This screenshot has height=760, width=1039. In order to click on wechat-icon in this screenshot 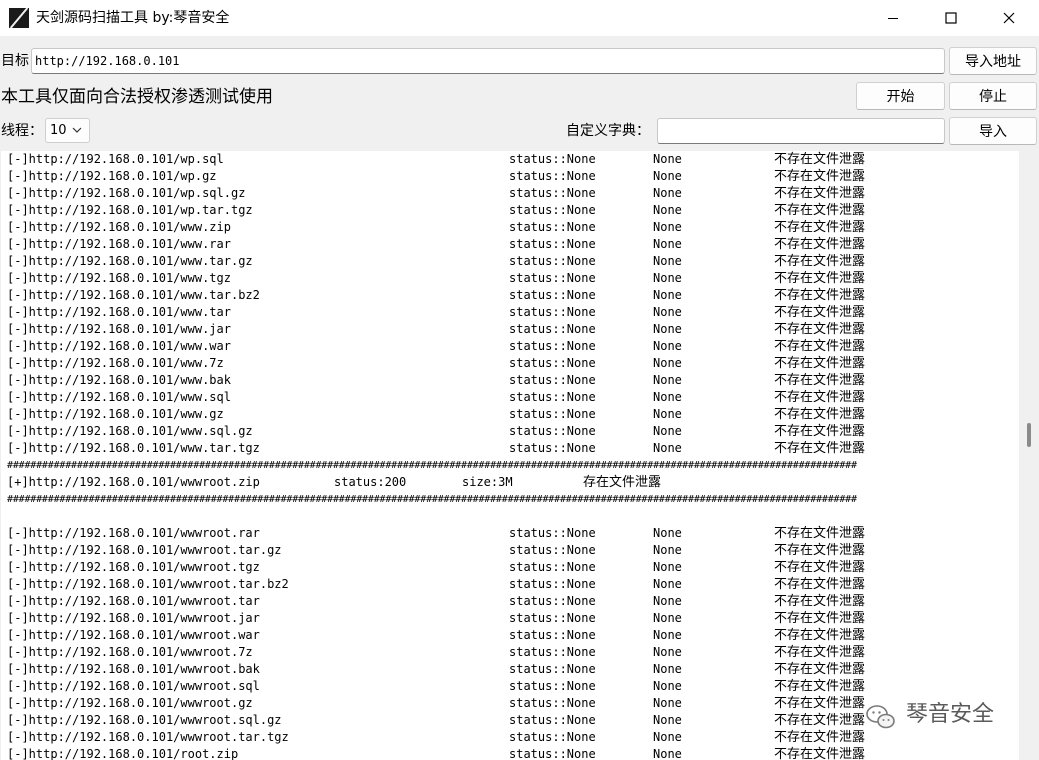, I will do `click(880, 717)`.